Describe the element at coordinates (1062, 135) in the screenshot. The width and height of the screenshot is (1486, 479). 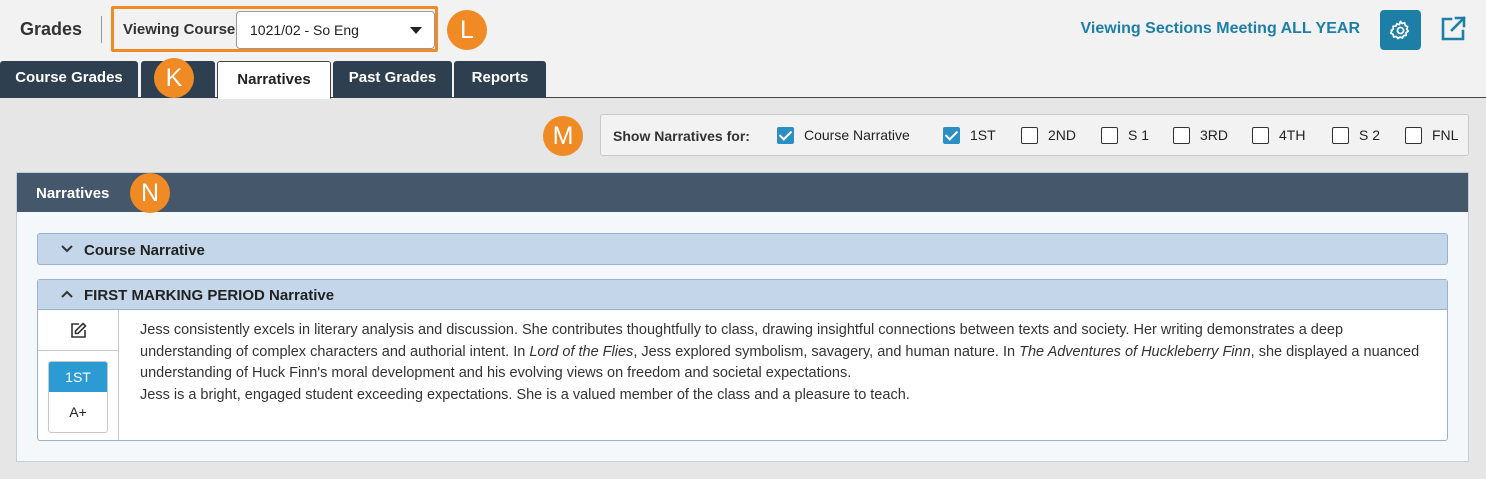
I see `checkbox-label-2nd: 2ND` at that location.